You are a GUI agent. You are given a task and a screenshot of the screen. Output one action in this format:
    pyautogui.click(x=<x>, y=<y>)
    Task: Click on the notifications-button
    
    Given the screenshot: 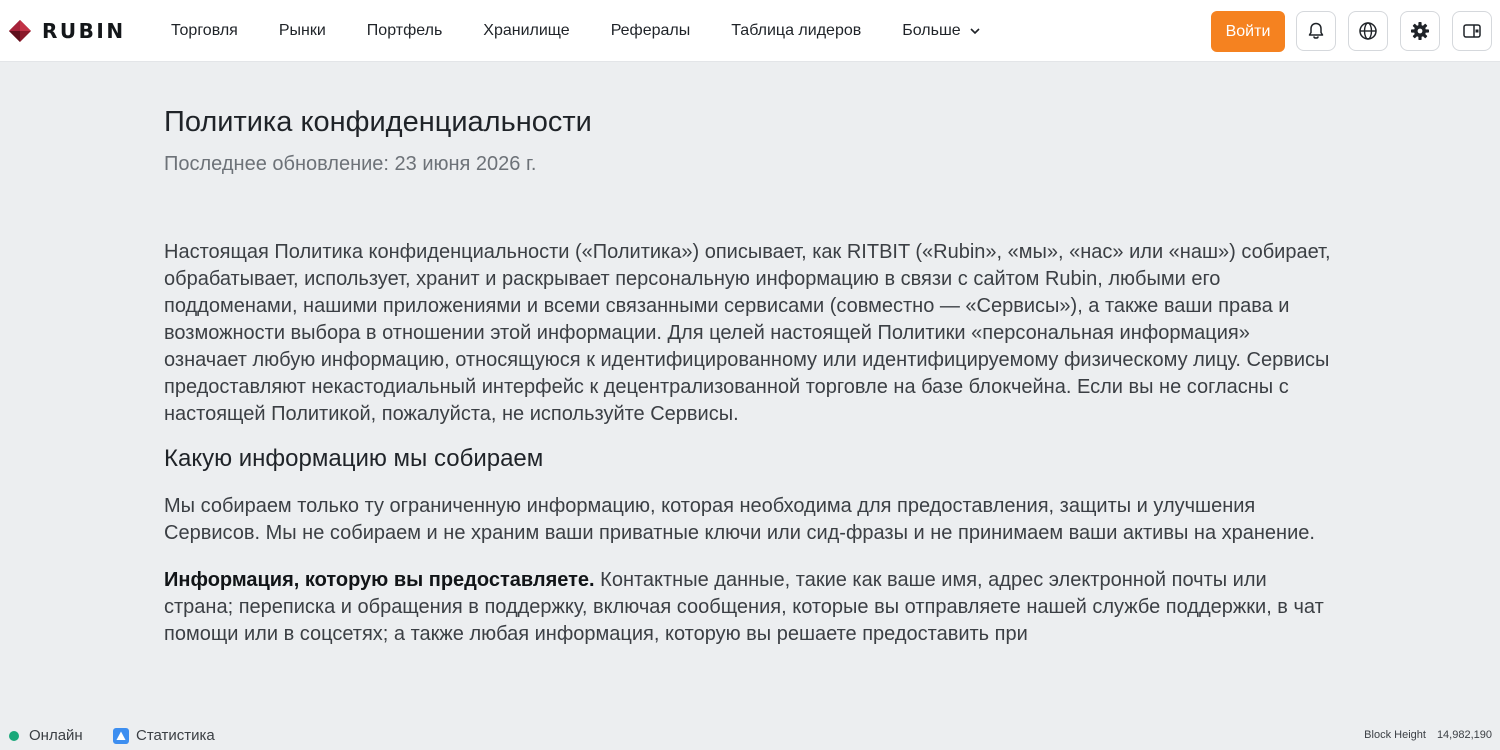 What is the action you would take?
    pyautogui.click(x=1316, y=31)
    